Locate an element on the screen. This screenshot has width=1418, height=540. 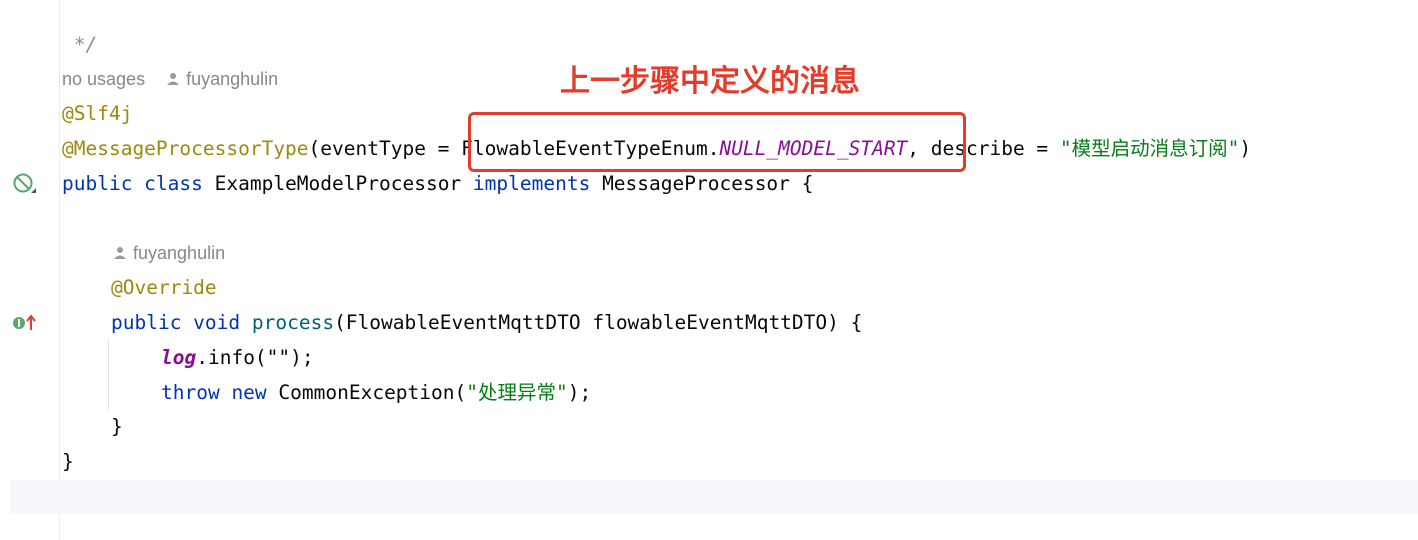
class-name: ExampleModelProcessor is located at coordinates (338, 183).